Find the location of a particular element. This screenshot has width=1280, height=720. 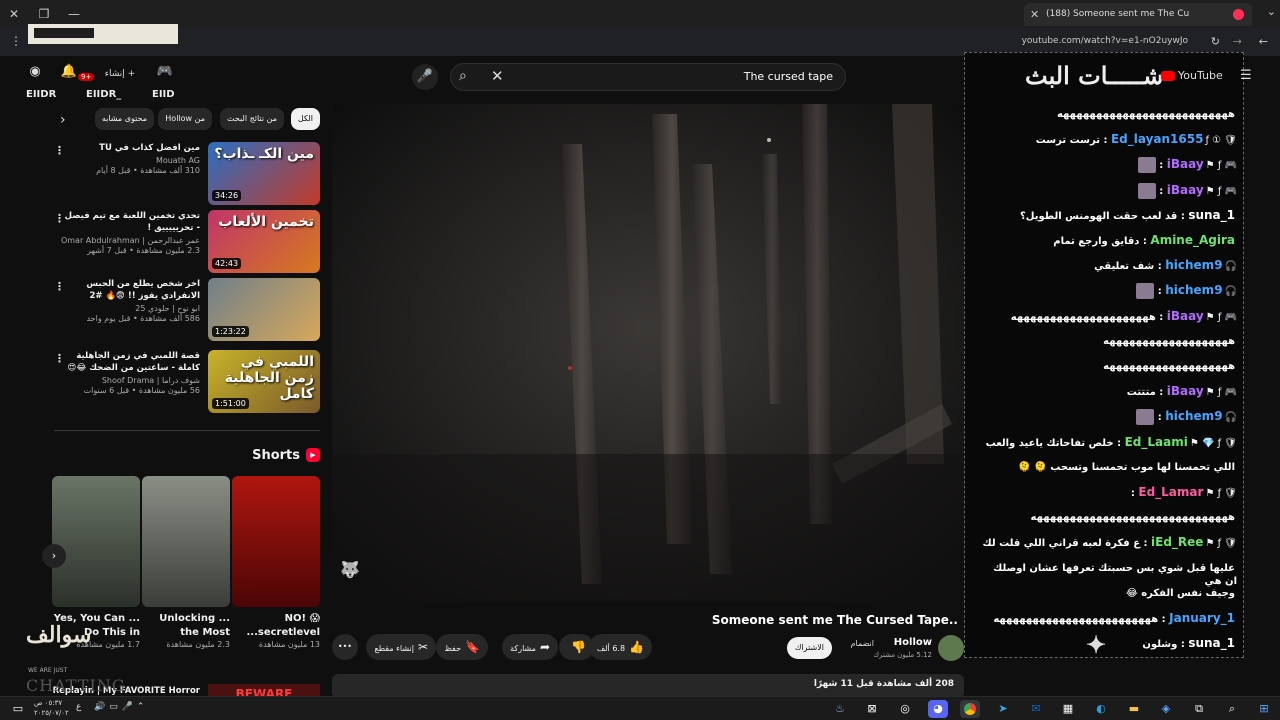

recommendation-thumbnail: 1:23:22 is located at coordinates (264, 309).